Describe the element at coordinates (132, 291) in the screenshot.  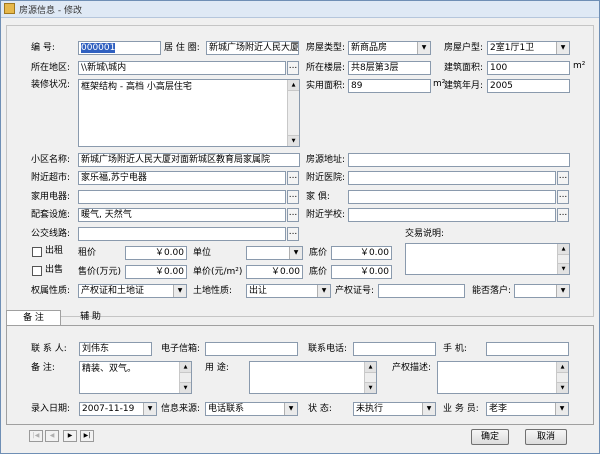
I see `quanshu-select: 产权证和土地证 ▼` at that location.